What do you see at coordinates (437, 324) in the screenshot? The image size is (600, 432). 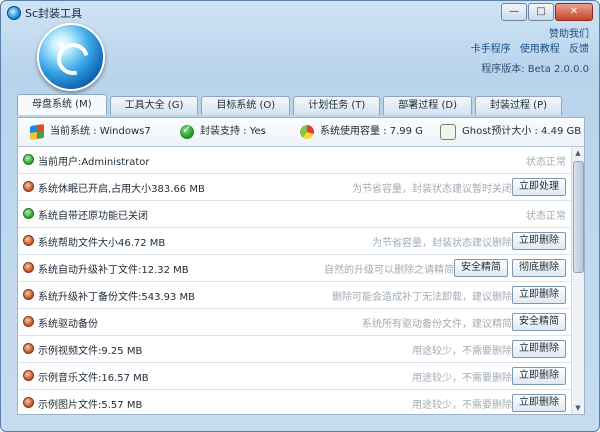 I see `item-description: 系统所有驱动备份文件，建议精简` at bounding box center [437, 324].